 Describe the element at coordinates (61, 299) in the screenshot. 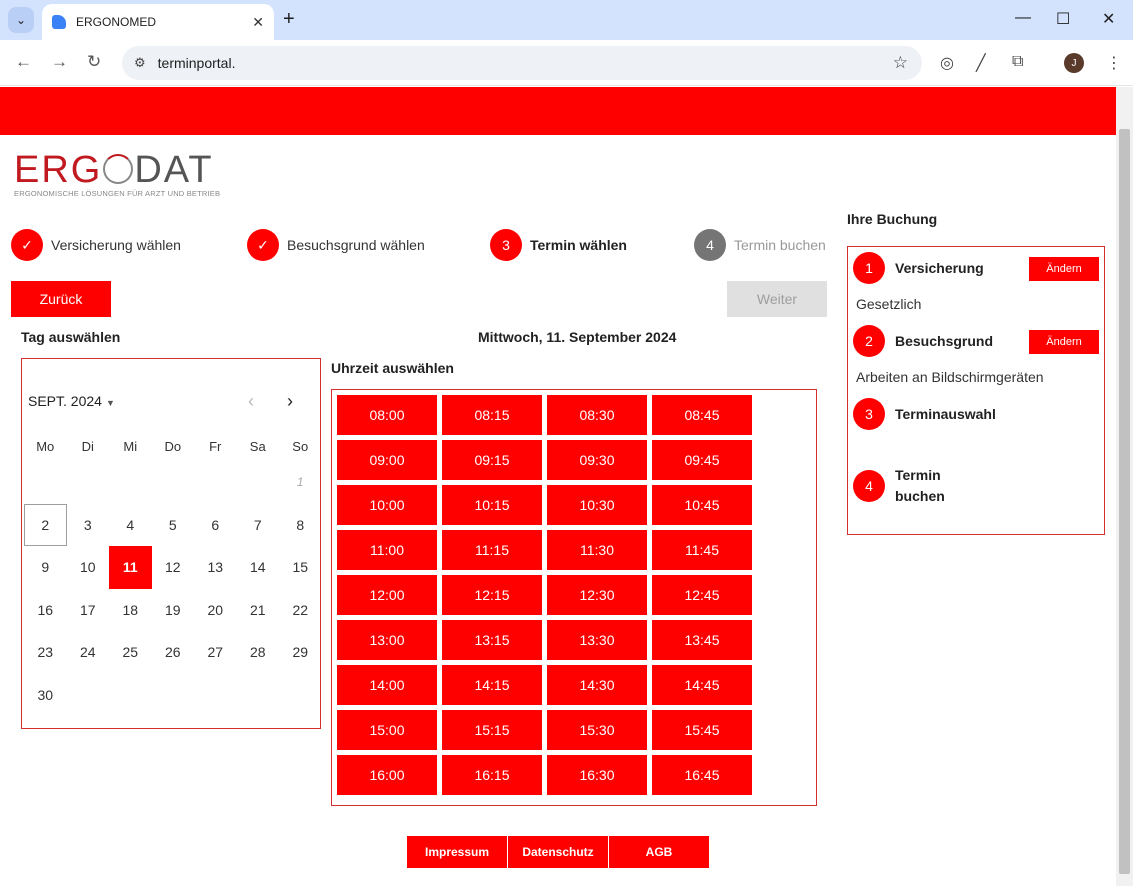

I see `back-button: Zurück` at that location.